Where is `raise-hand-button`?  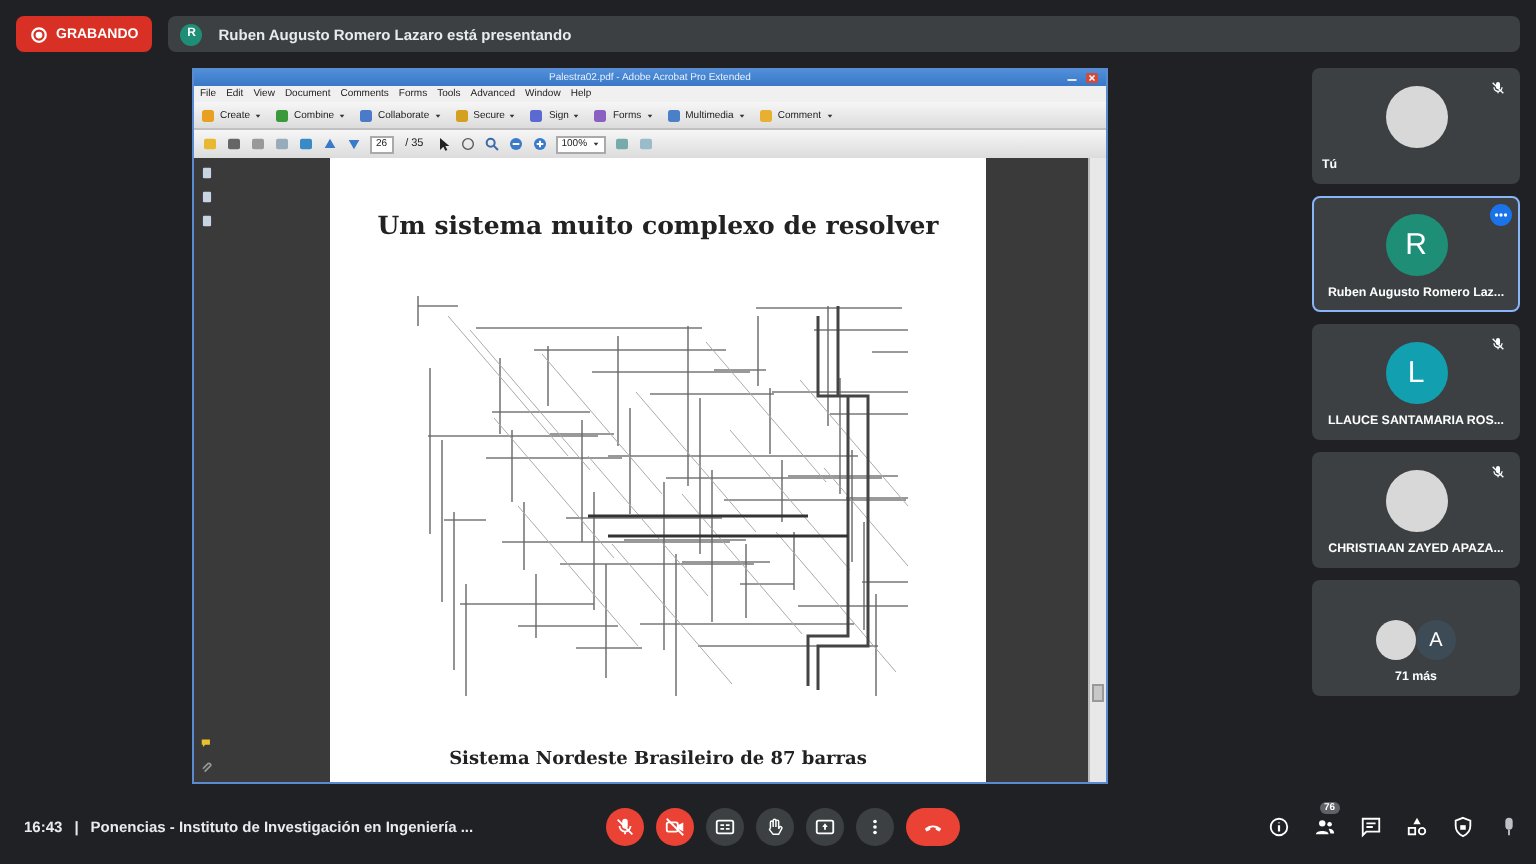 raise-hand-button is located at coordinates (775, 827).